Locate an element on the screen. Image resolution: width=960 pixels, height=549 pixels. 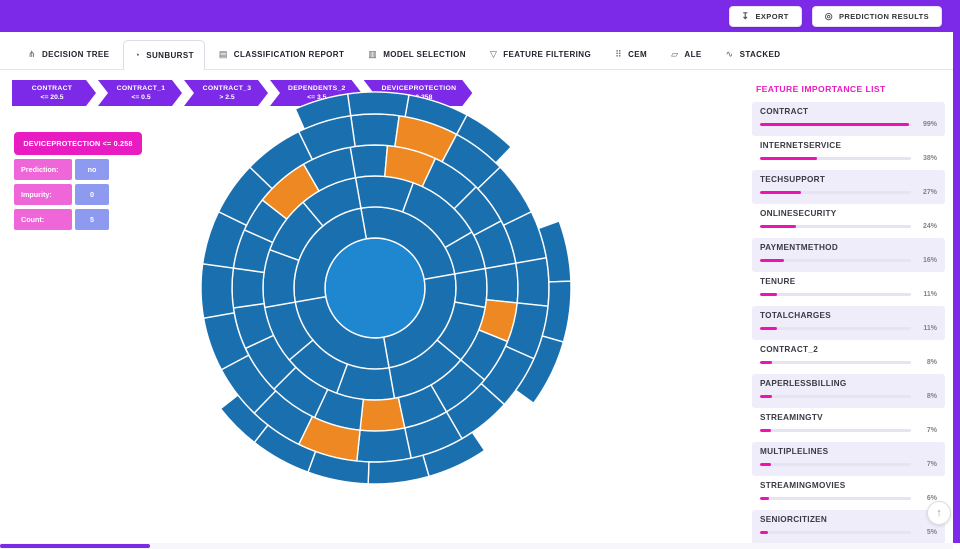
feature-bar-line: 38% is located at coordinates (848, 158).